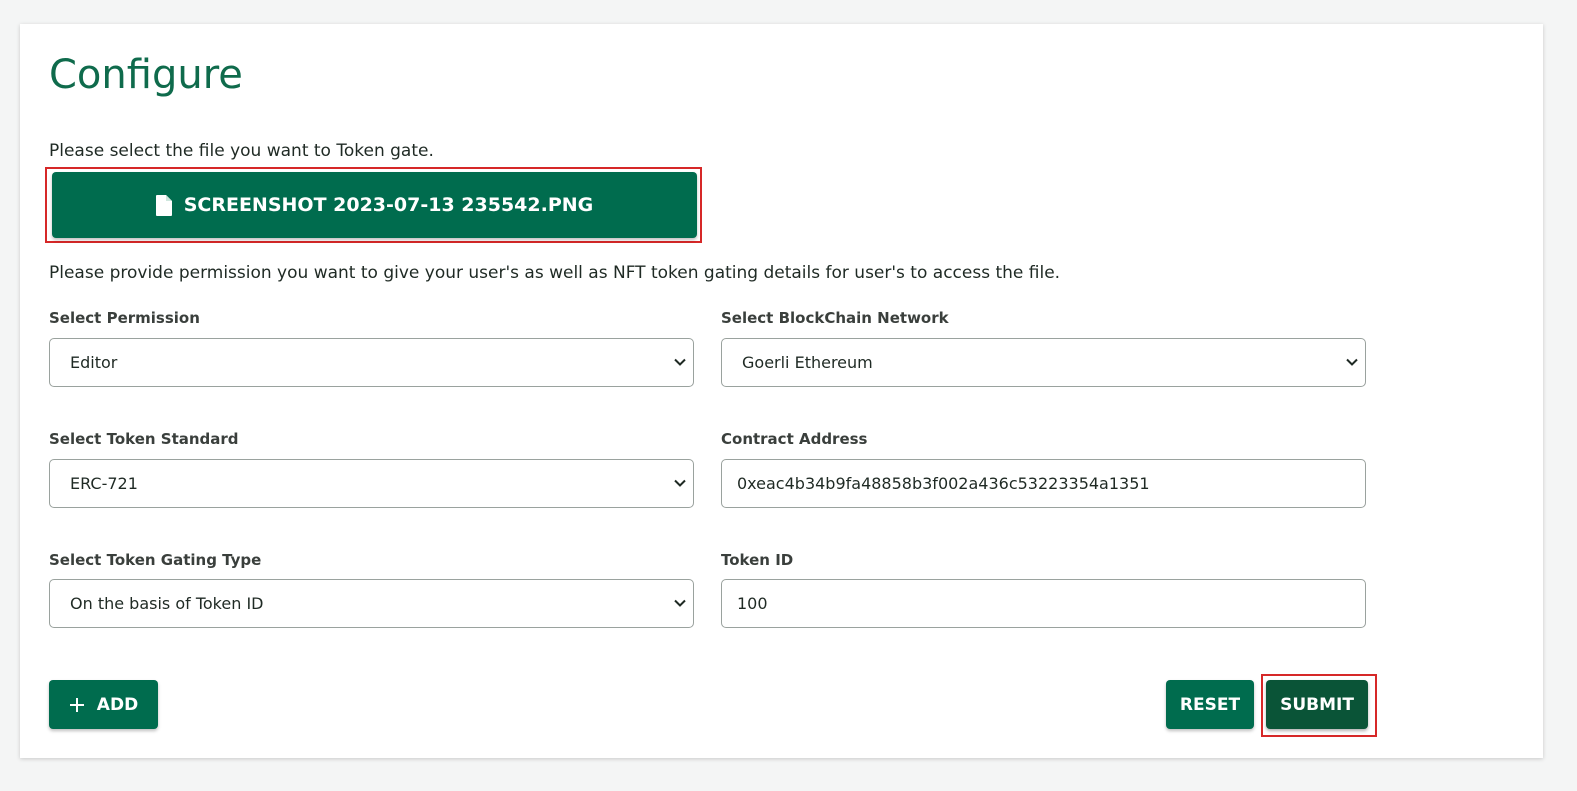 Image resolution: width=1577 pixels, height=791 pixels. Describe the element at coordinates (752, 603) in the screenshot. I see `token-id-value: 100` at that location.